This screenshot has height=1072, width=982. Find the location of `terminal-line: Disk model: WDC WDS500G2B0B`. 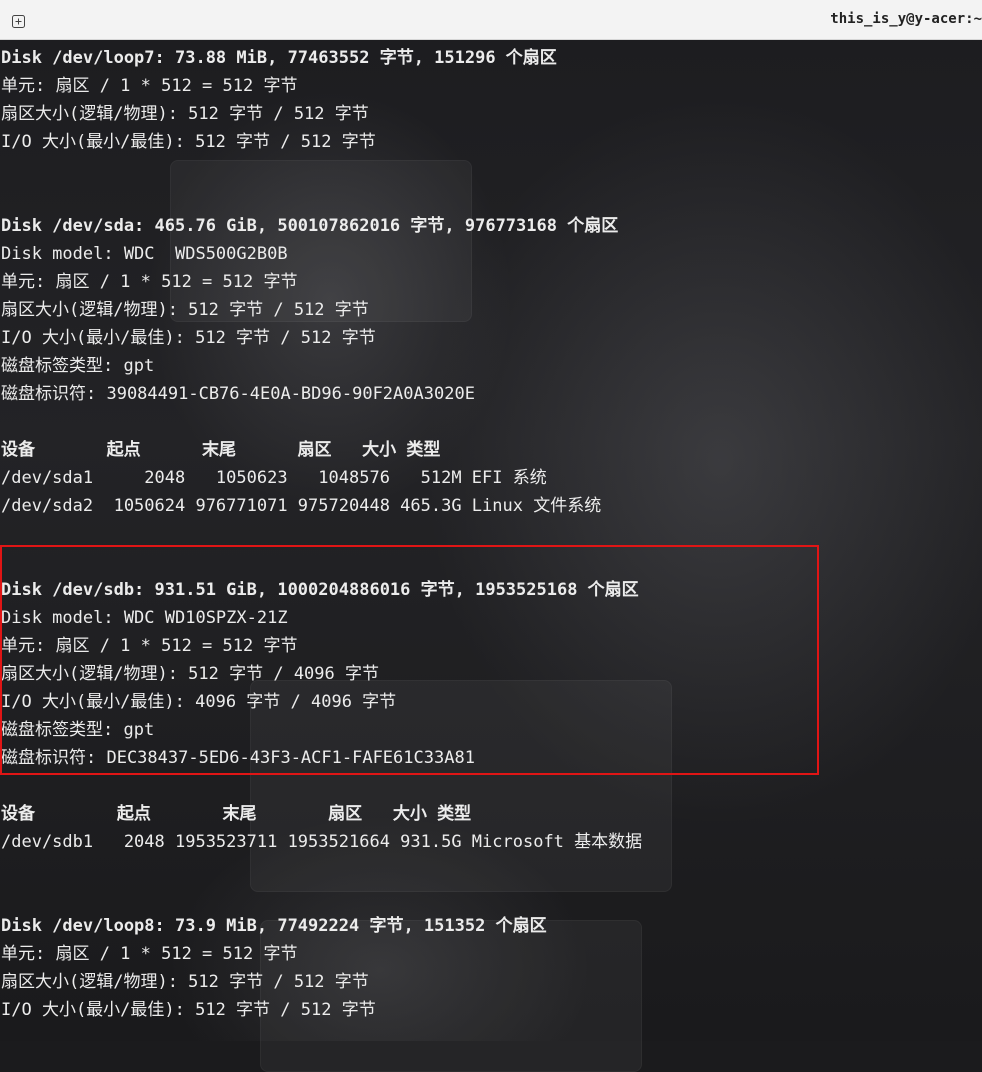

terminal-line: Disk model: WDC WDS500G2B0B is located at coordinates (144, 254).